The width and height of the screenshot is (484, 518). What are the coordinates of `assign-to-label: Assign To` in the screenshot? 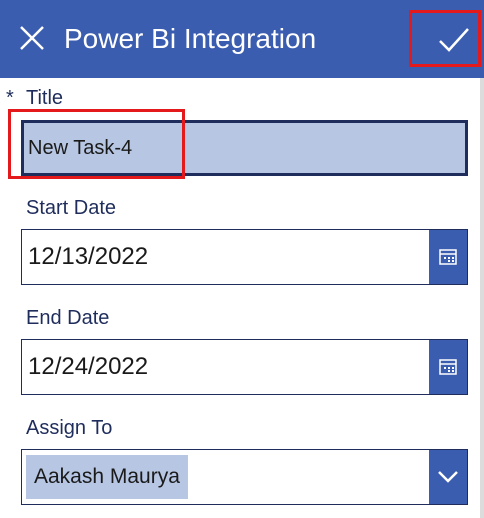 It's located at (69, 428).